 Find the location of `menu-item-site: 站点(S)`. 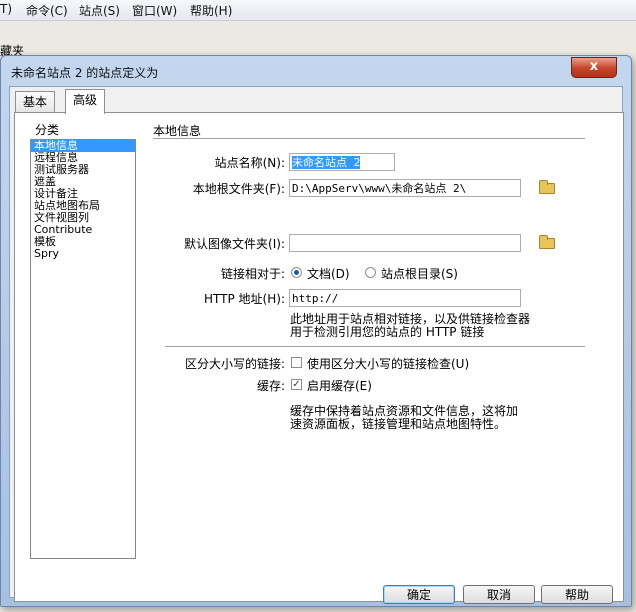

menu-item-site: 站点(S) is located at coordinates (99, 10).